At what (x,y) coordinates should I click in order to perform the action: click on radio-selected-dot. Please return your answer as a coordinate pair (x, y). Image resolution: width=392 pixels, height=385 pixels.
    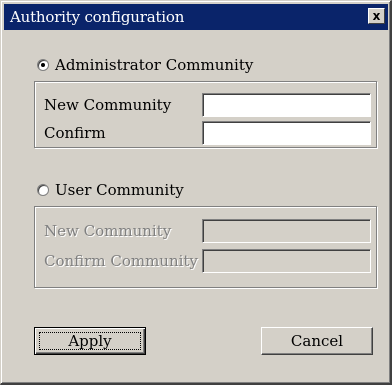
    Looking at the image, I should click on (43, 65).